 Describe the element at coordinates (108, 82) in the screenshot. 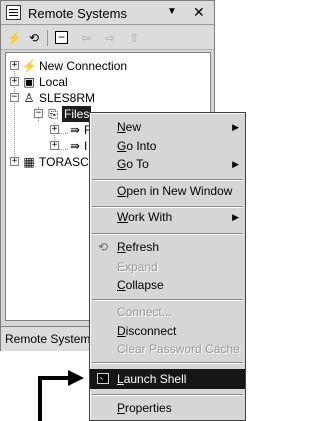

I see `tree-item-local: + ▣ Local` at that location.